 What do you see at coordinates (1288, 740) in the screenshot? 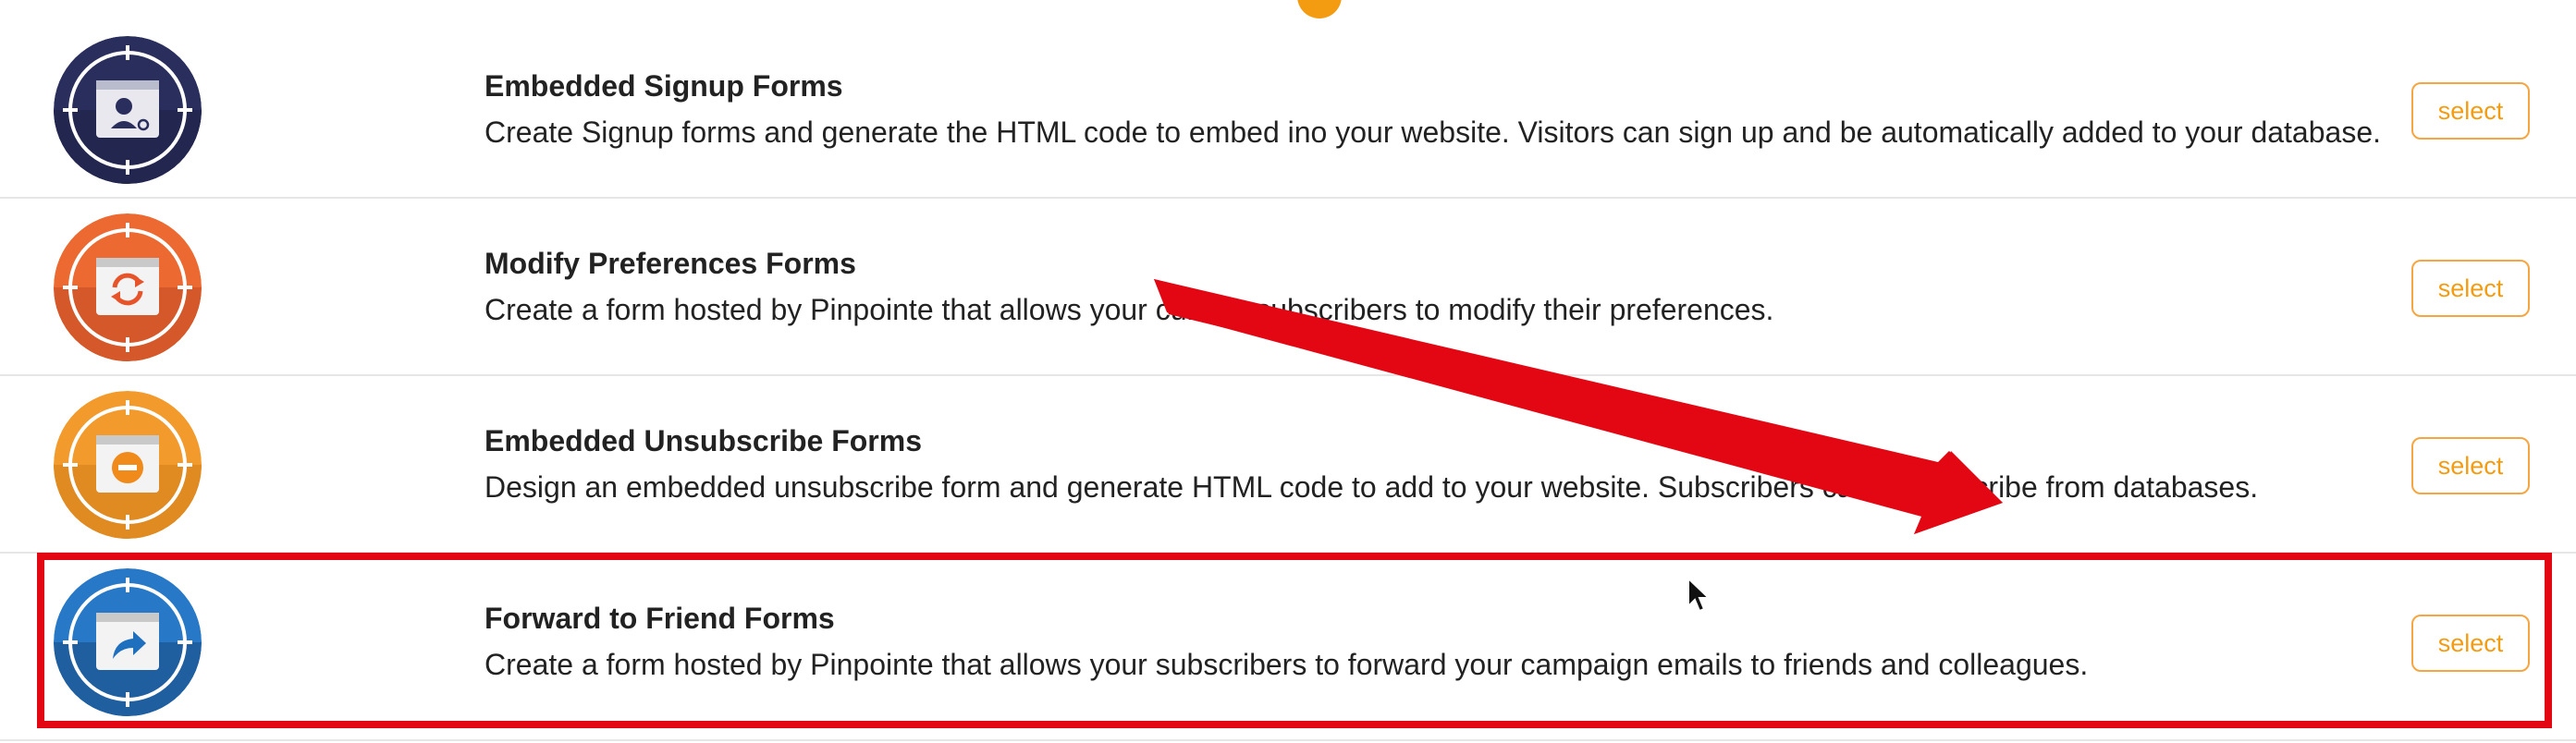
I see `divider` at bounding box center [1288, 740].